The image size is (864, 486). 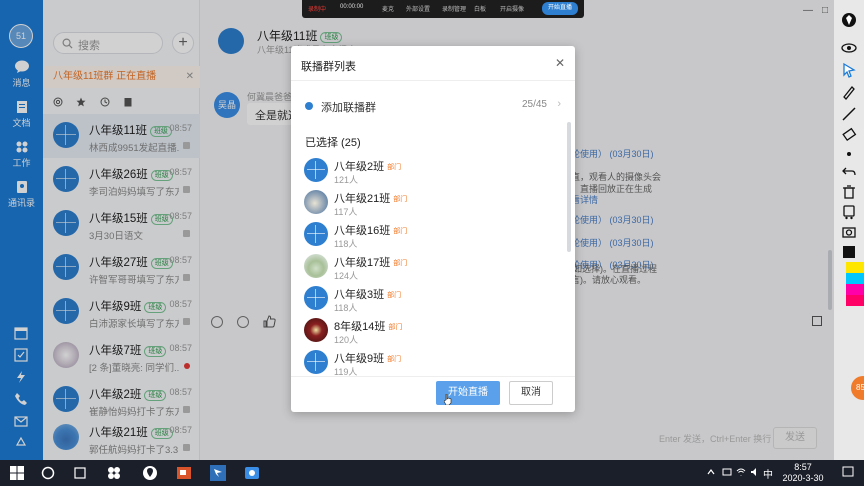 I want to click on trash-icon, so click(x=849, y=192).